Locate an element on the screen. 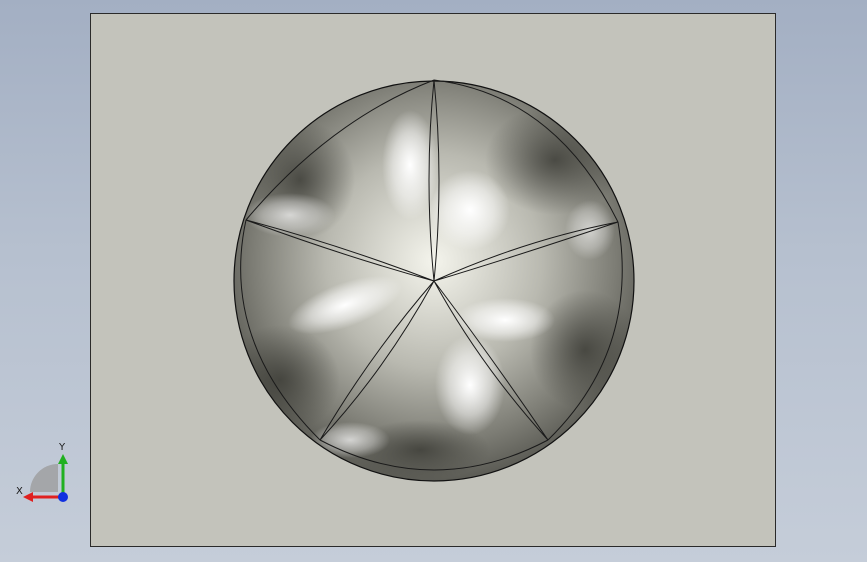 This screenshot has width=867, height=562. y-axis-label: Y is located at coordinates (62, 447).